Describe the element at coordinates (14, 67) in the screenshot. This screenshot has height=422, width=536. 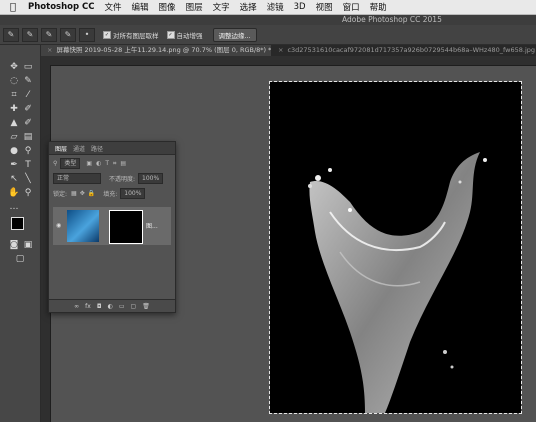
I see `move-tool-icon: ✥` at that location.